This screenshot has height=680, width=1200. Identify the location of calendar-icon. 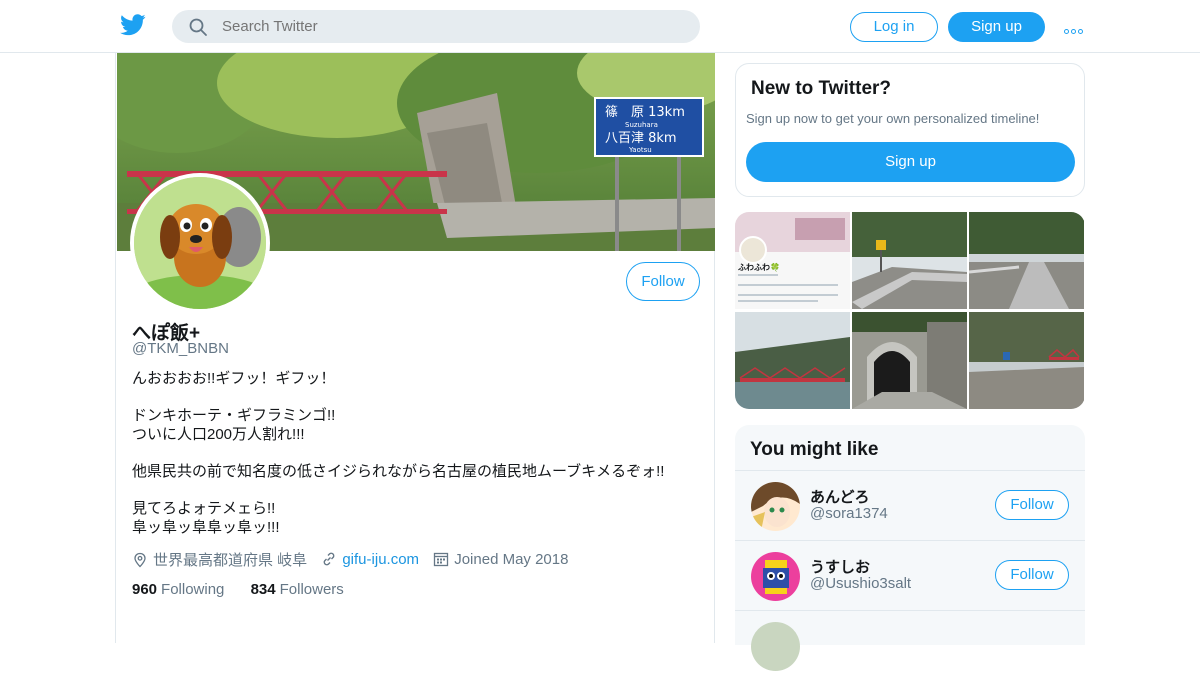
(441, 559).